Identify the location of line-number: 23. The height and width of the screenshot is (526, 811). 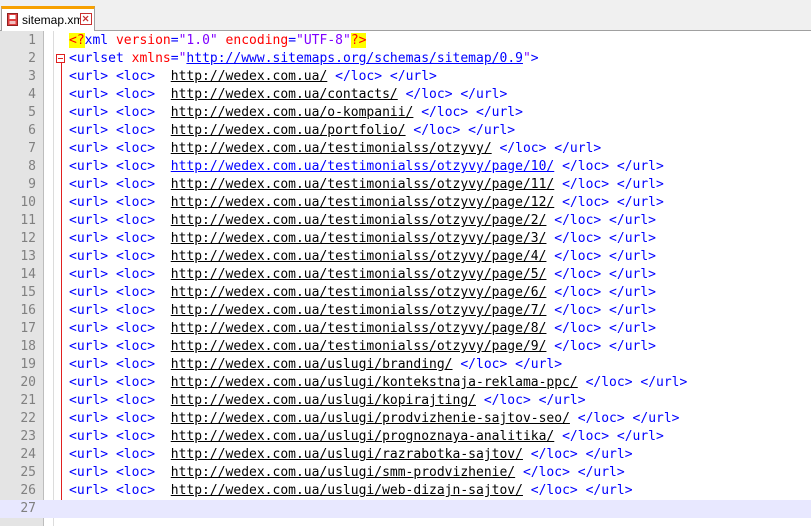
(28, 436).